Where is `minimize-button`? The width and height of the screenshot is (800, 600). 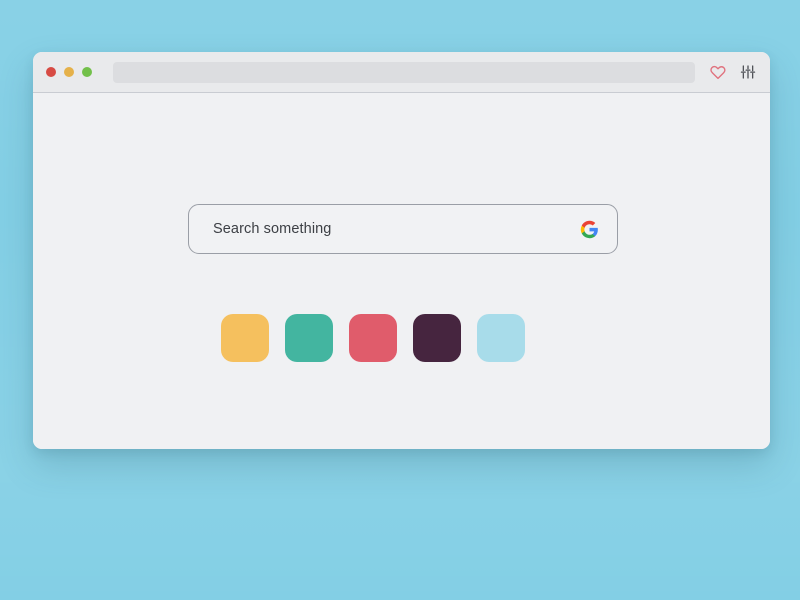 minimize-button is located at coordinates (69, 72).